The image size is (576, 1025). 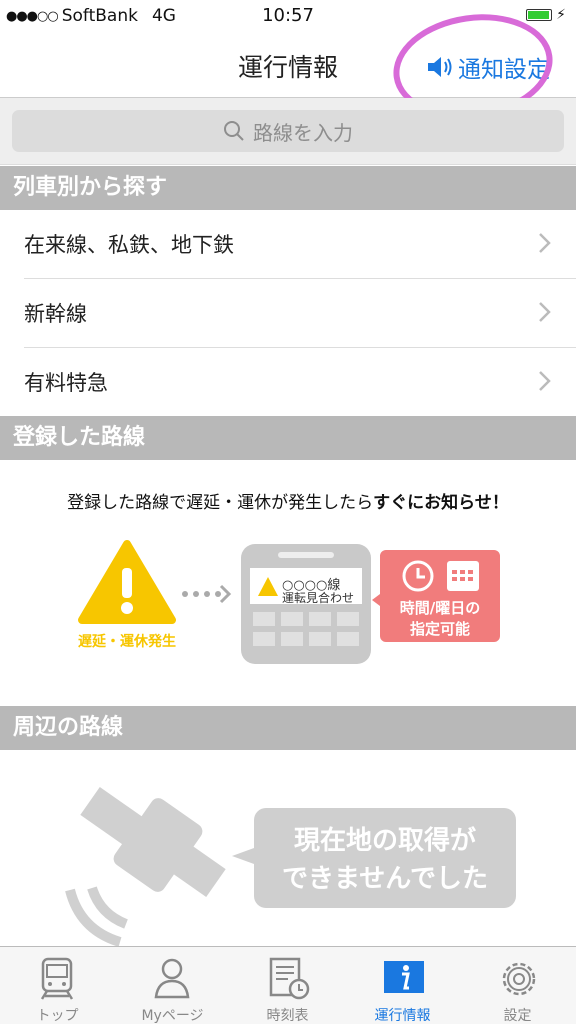 I want to click on search-placeholder: 路線を入力, so click(x=303, y=132).